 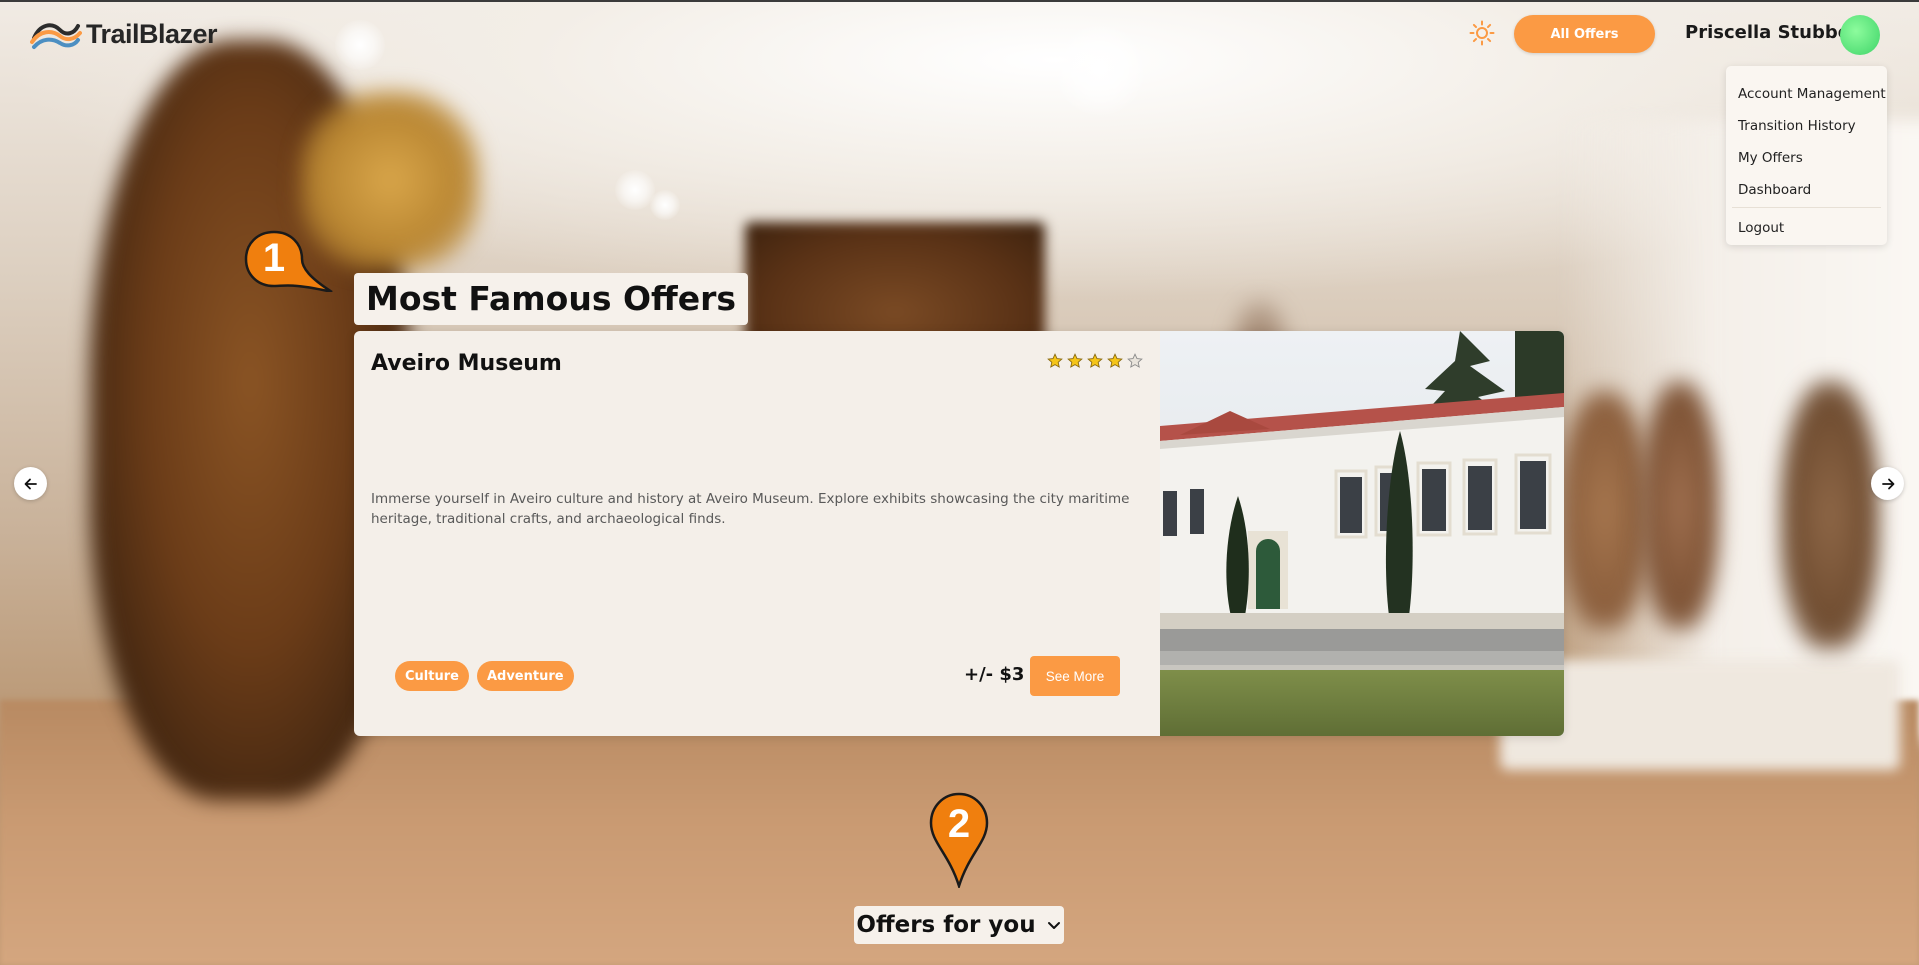 I want to click on chevron-down-icon, so click(x=1053, y=925).